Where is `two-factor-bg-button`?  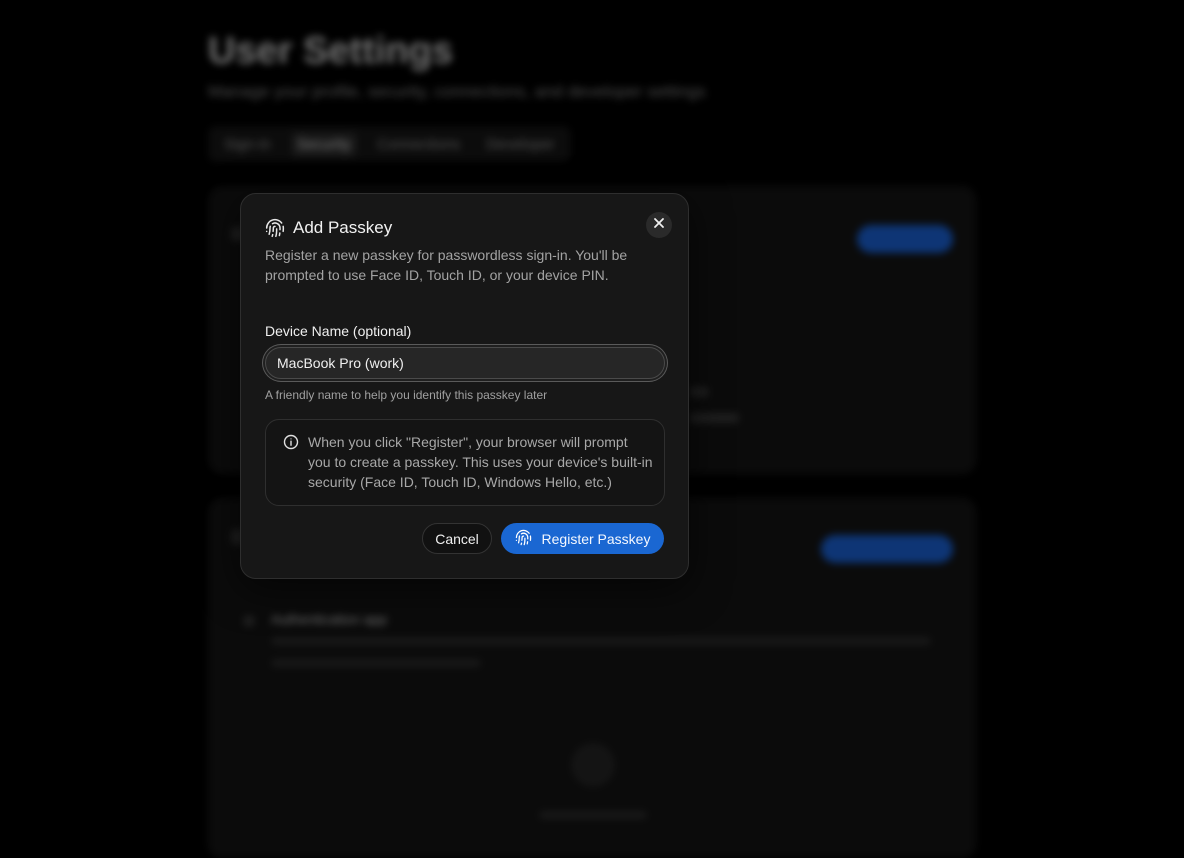 two-factor-bg-button is located at coordinates (887, 549).